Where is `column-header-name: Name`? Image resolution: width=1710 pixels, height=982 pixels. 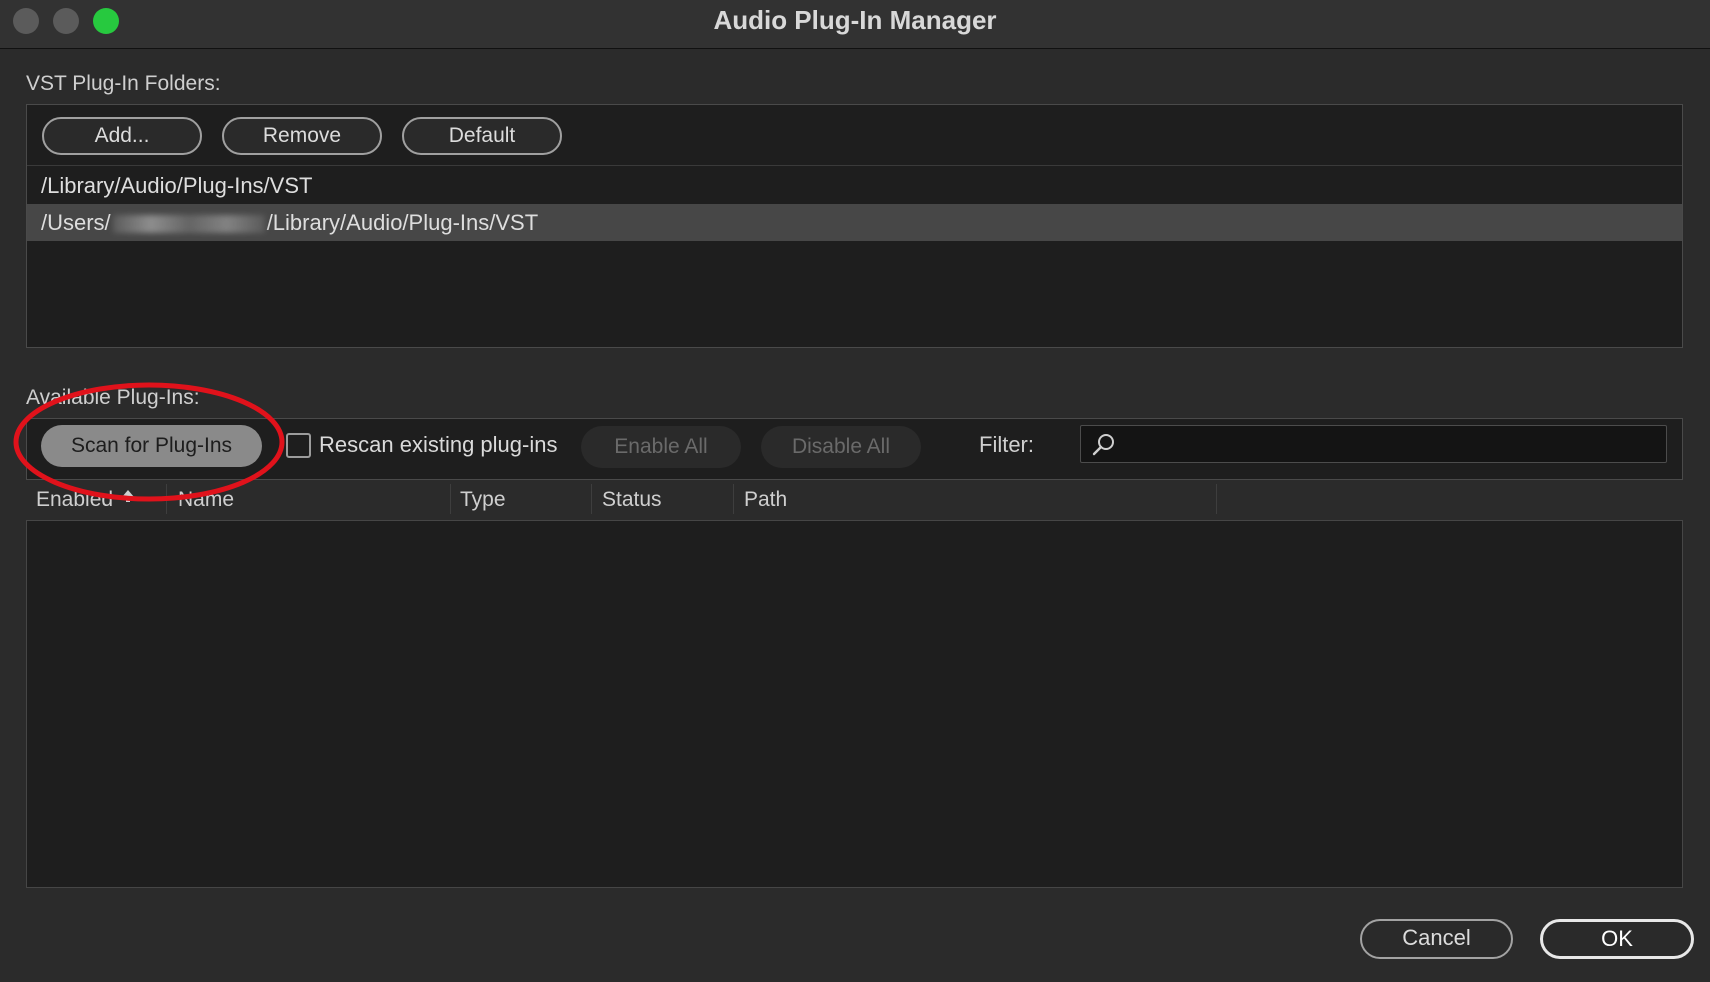
column-header-name: Name is located at coordinates (206, 500).